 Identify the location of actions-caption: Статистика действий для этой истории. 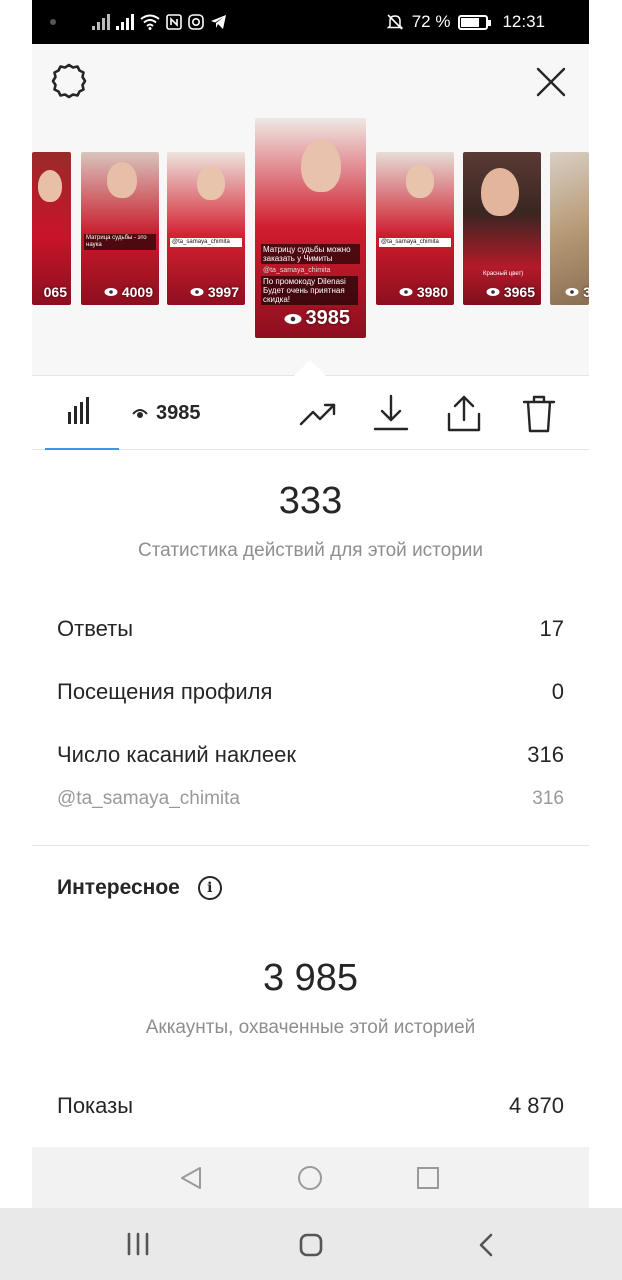
(310, 550).